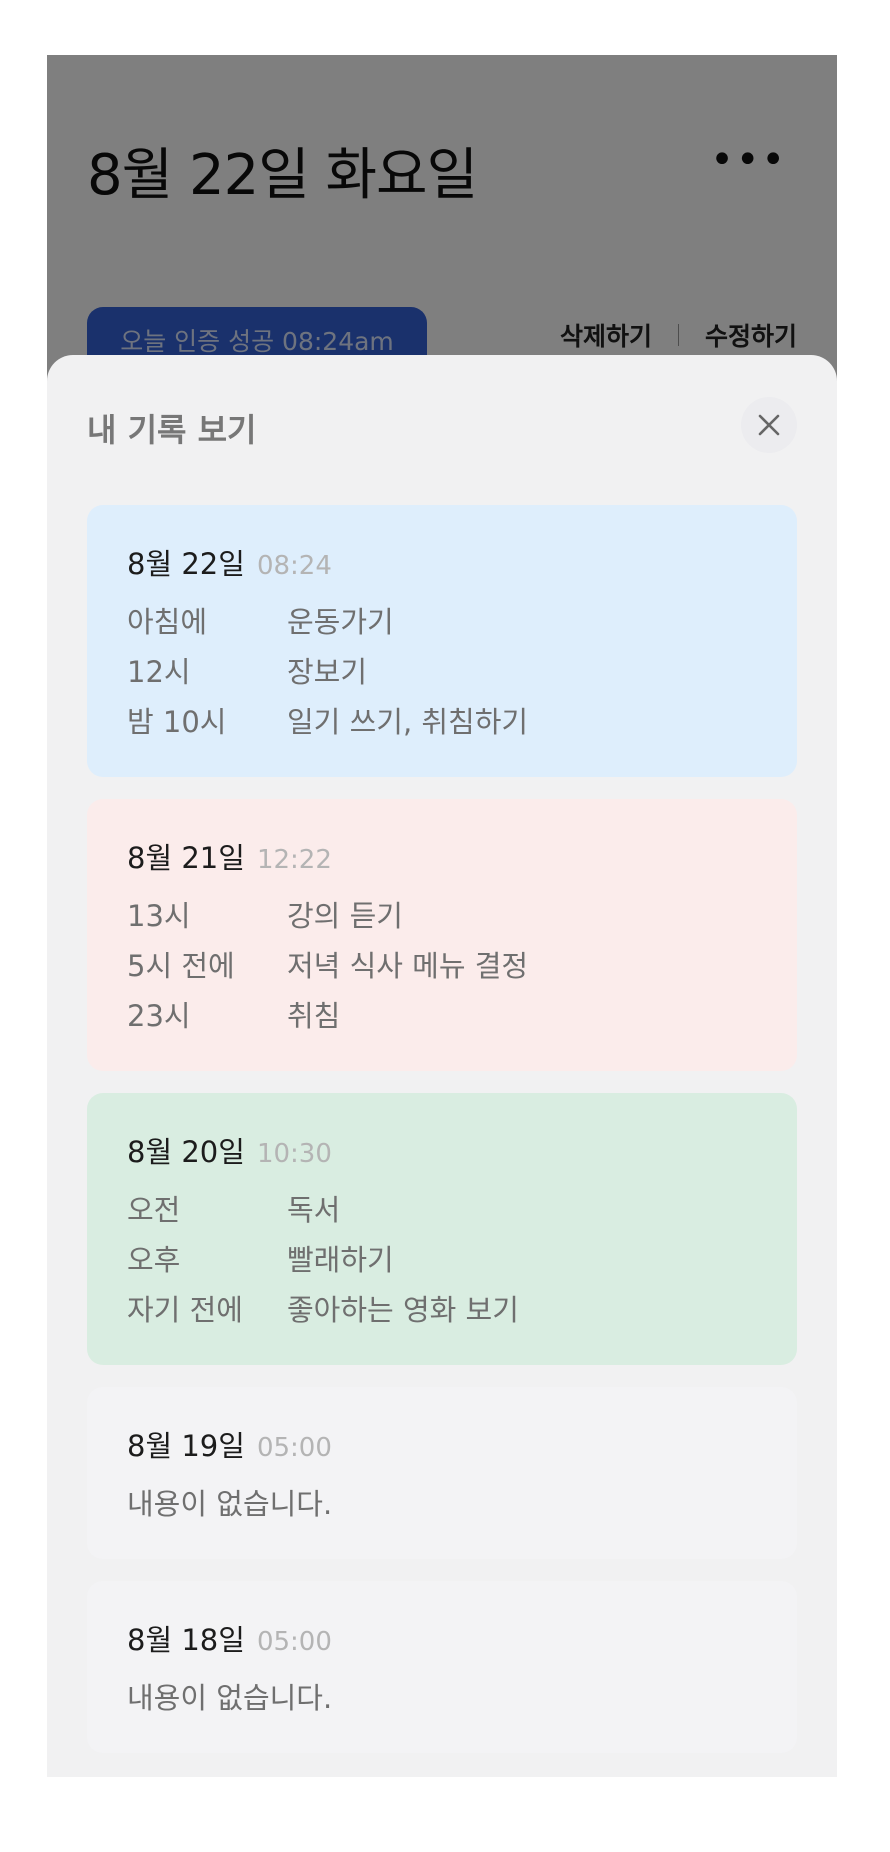 This screenshot has width=890, height=1852. I want to click on close-icon, so click(769, 425).